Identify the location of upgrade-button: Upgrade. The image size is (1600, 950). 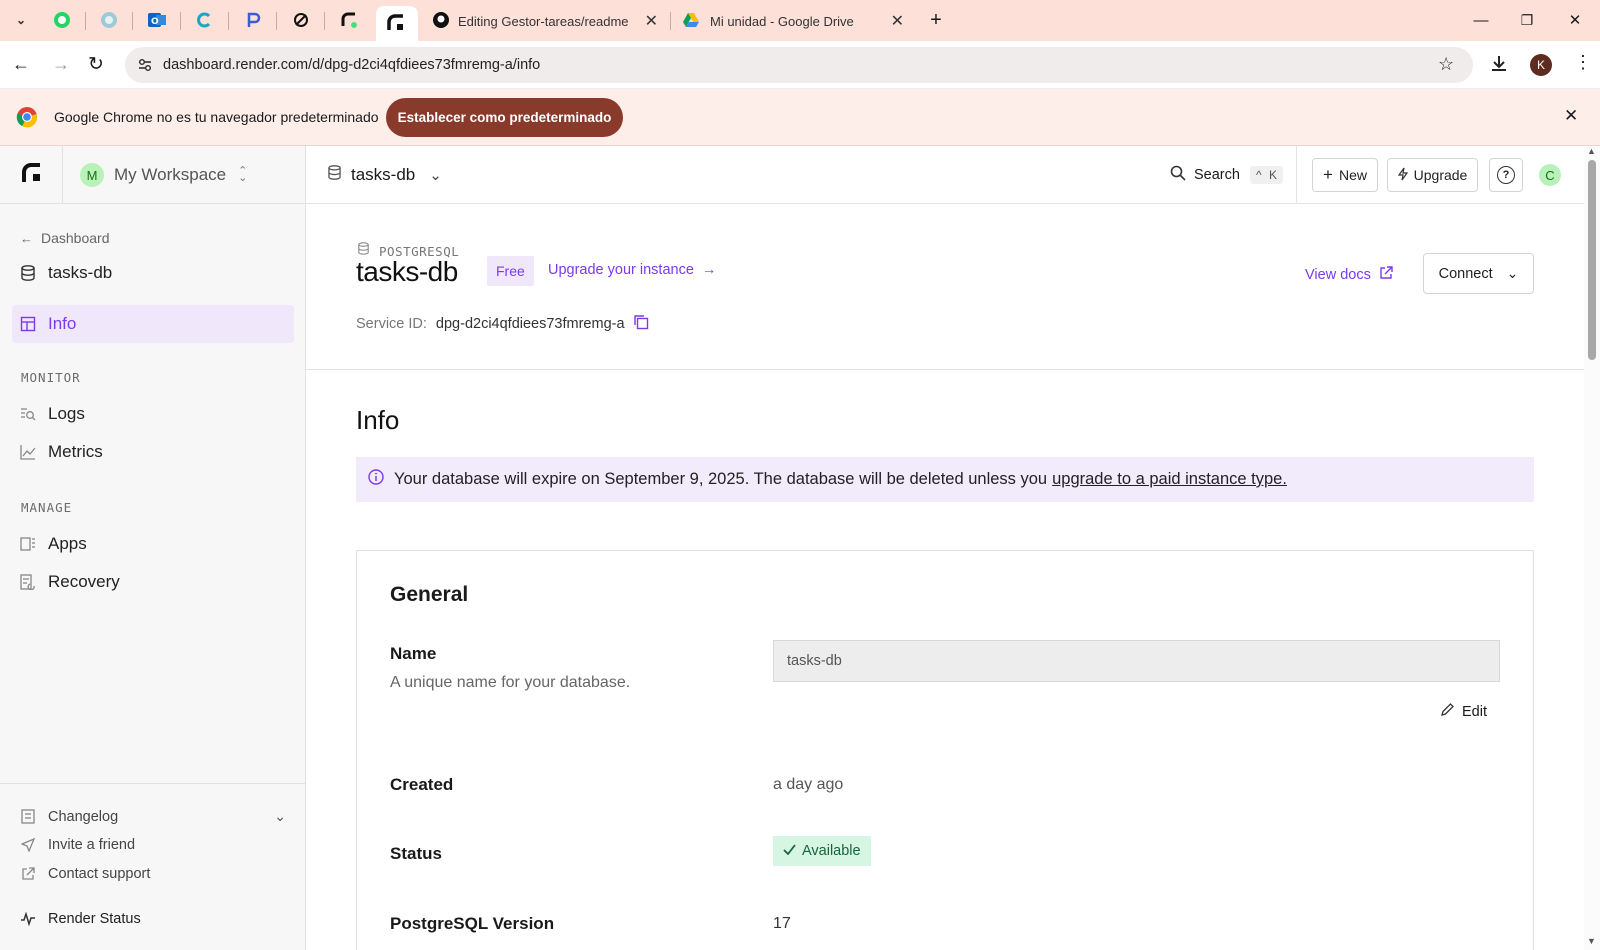
(1432, 175).